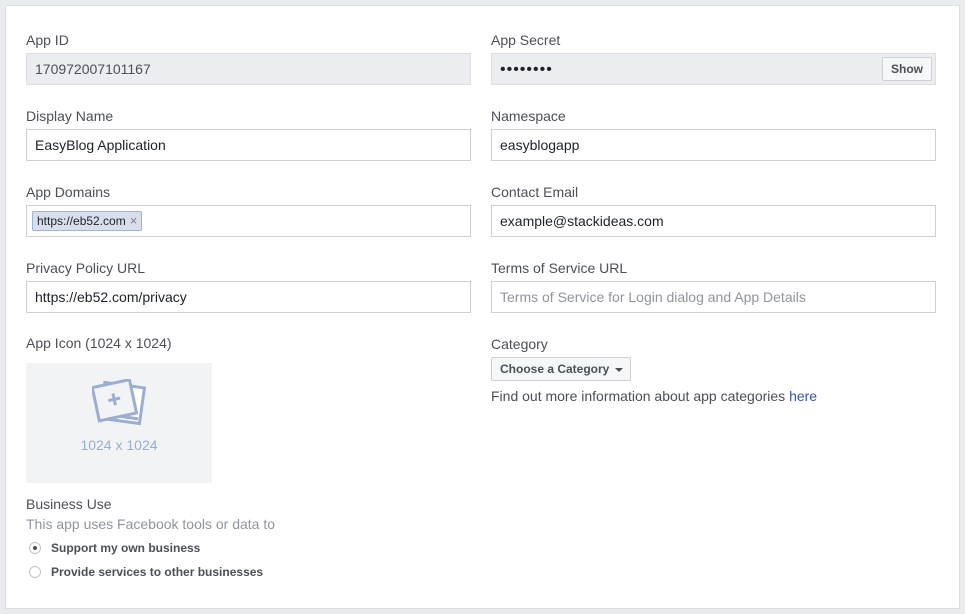 This screenshot has height=614, width=965. What do you see at coordinates (119, 402) in the screenshot?
I see `image-upload-icon` at bounding box center [119, 402].